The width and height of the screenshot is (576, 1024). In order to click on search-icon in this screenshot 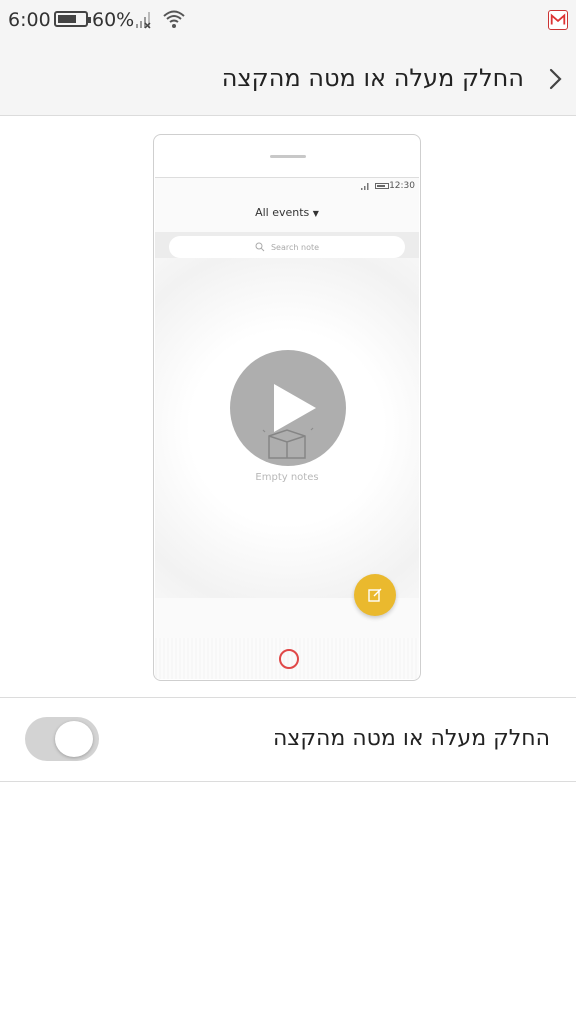, I will do `click(260, 247)`.